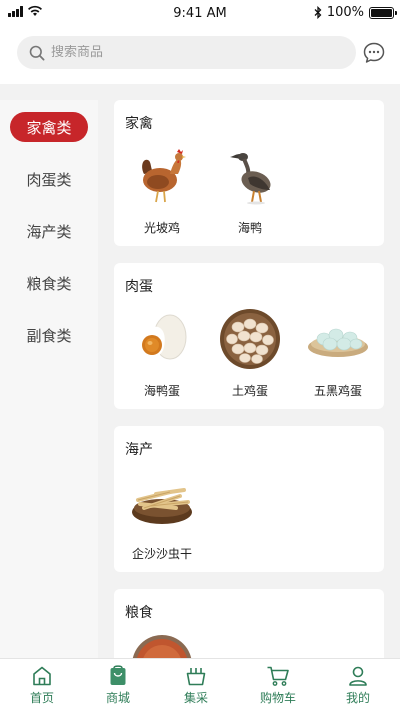  I want to click on tab-label: 我的, so click(357, 698).